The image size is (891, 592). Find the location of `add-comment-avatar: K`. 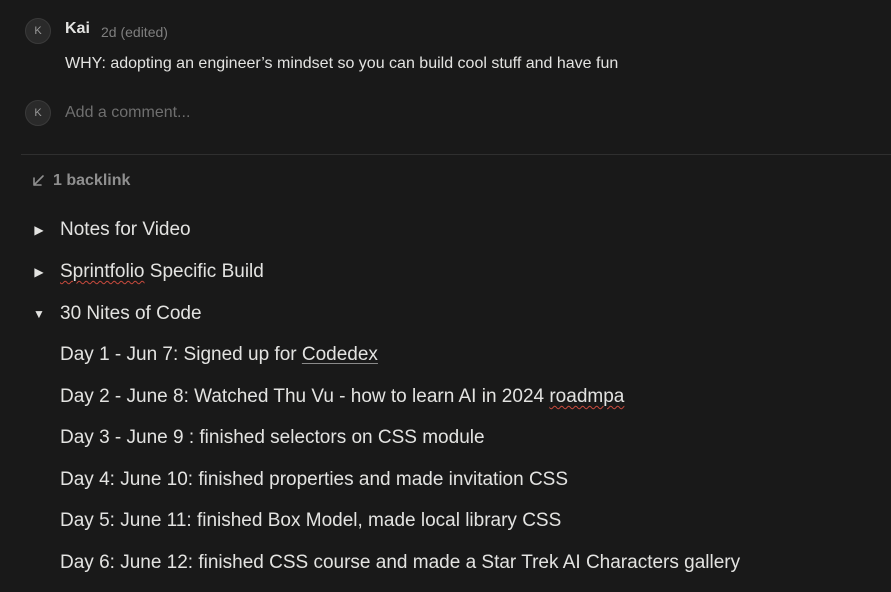

add-comment-avatar: K is located at coordinates (38, 113).